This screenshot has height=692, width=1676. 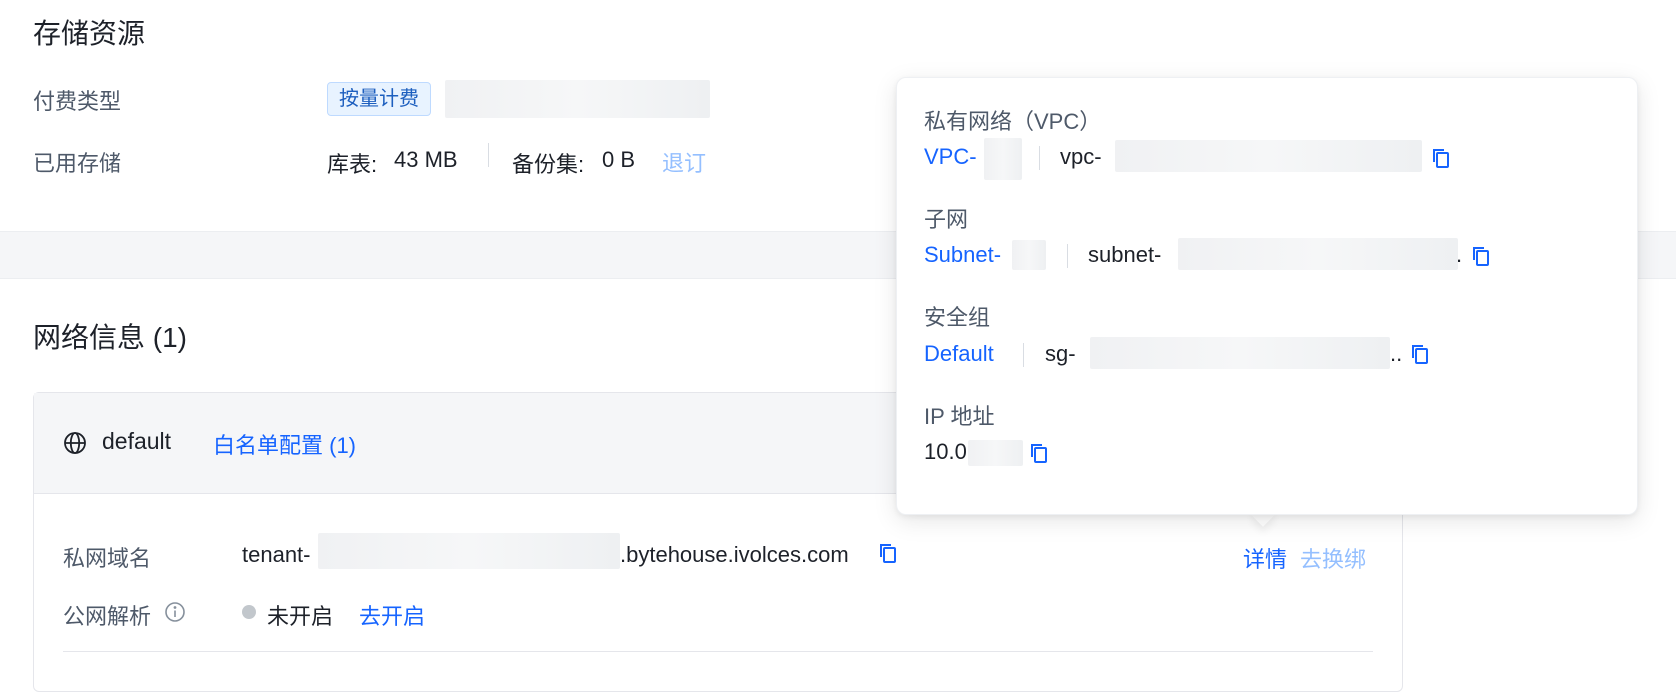 What do you see at coordinates (1029, 255) in the screenshot?
I see `redacted-subnet-name` at bounding box center [1029, 255].